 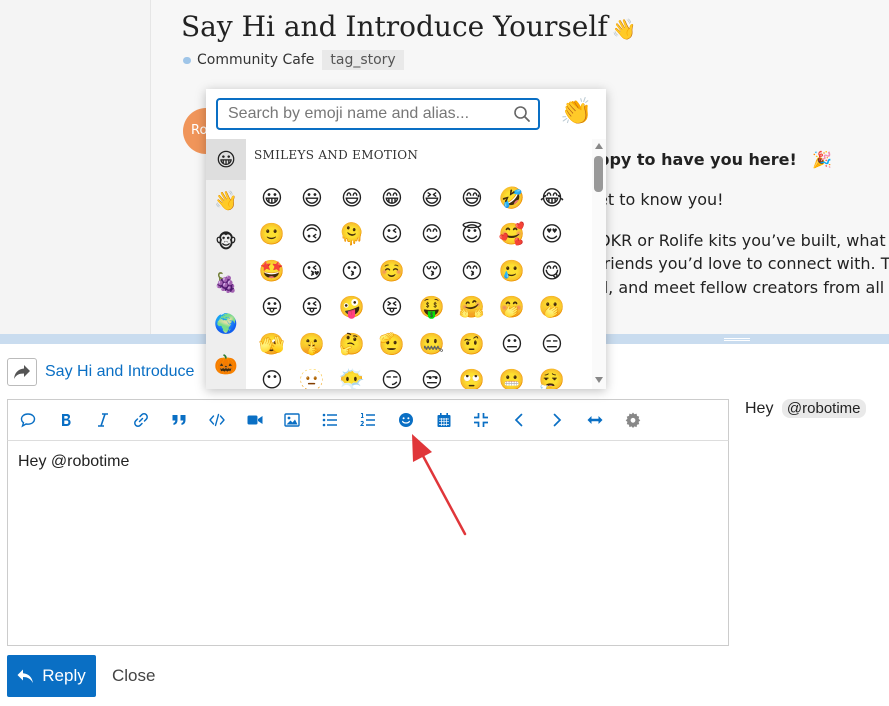 I want to click on emoji-item: 😘, so click(x=312, y=271).